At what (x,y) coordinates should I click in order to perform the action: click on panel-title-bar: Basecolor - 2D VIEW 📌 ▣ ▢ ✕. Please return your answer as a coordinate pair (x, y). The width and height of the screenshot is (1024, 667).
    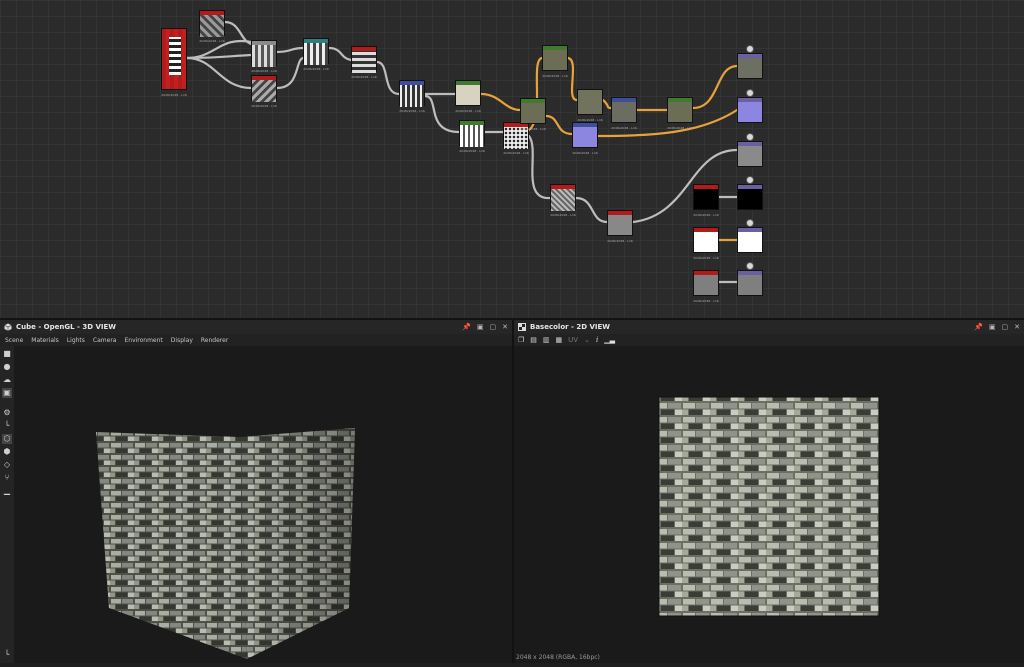
    Looking at the image, I should click on (769, 327).